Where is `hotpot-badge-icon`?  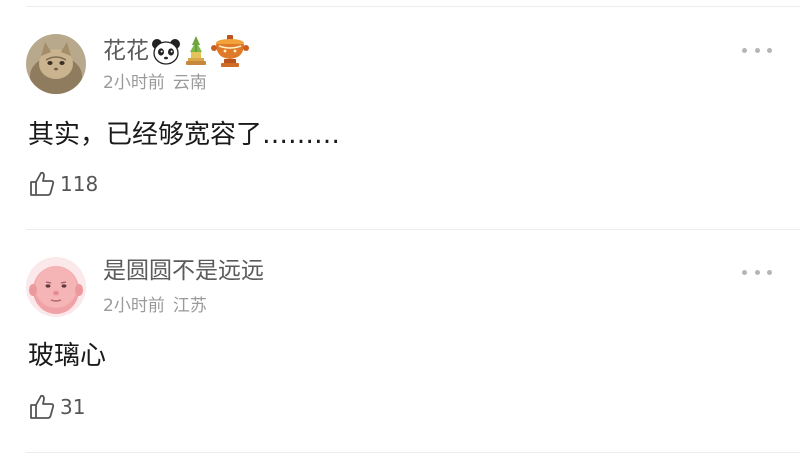
hotpot-badge-icon is located at coordinates (230, 51).